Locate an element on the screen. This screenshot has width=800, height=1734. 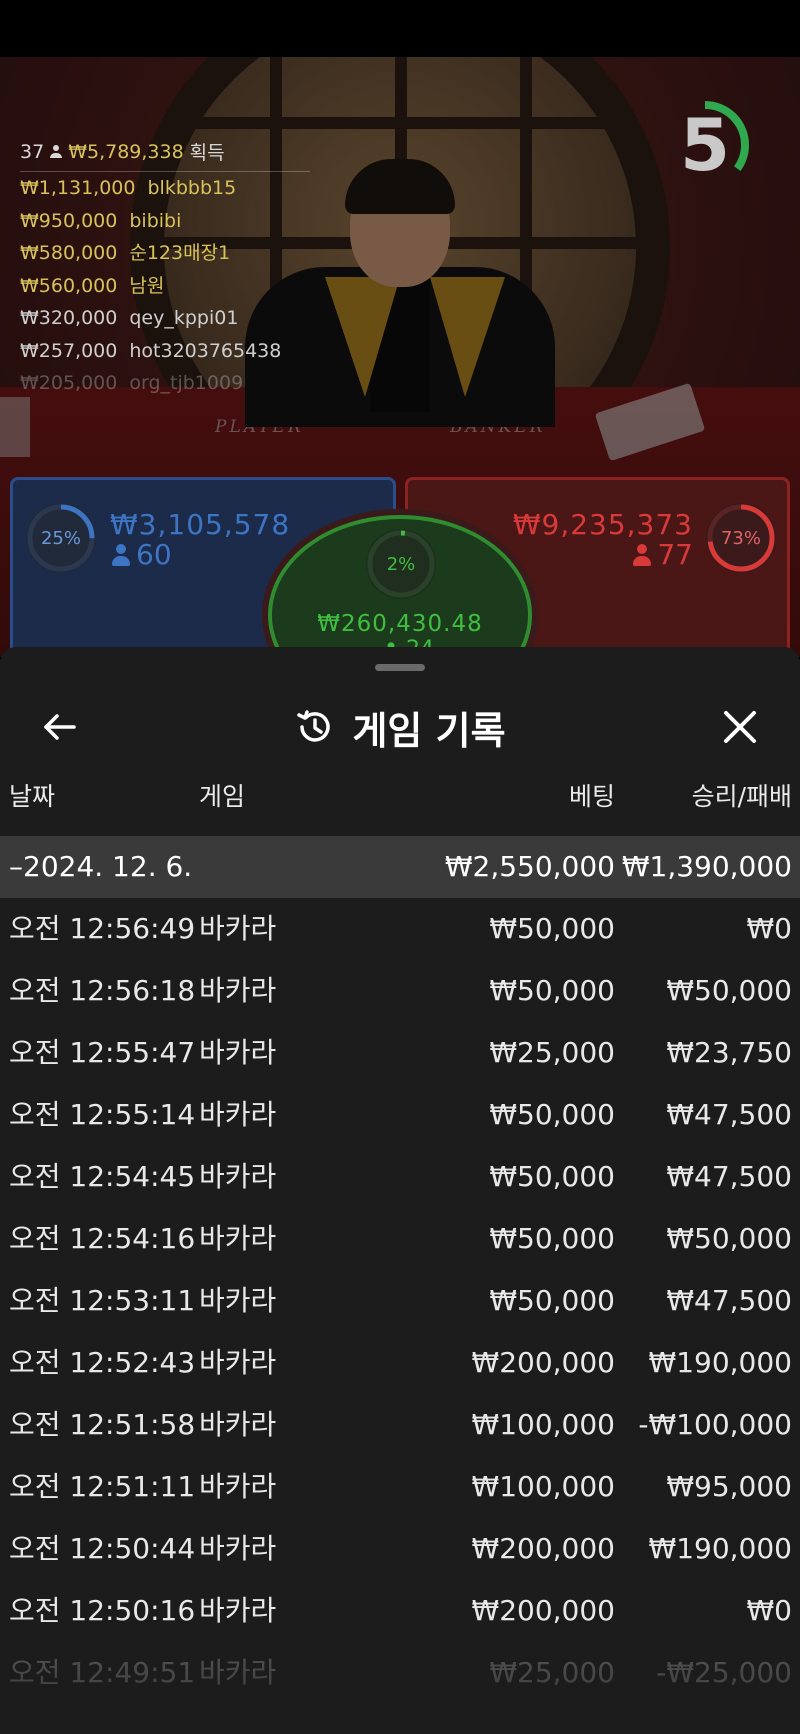
row-result: ₩95,000 is located at coordinates (729, 1486).